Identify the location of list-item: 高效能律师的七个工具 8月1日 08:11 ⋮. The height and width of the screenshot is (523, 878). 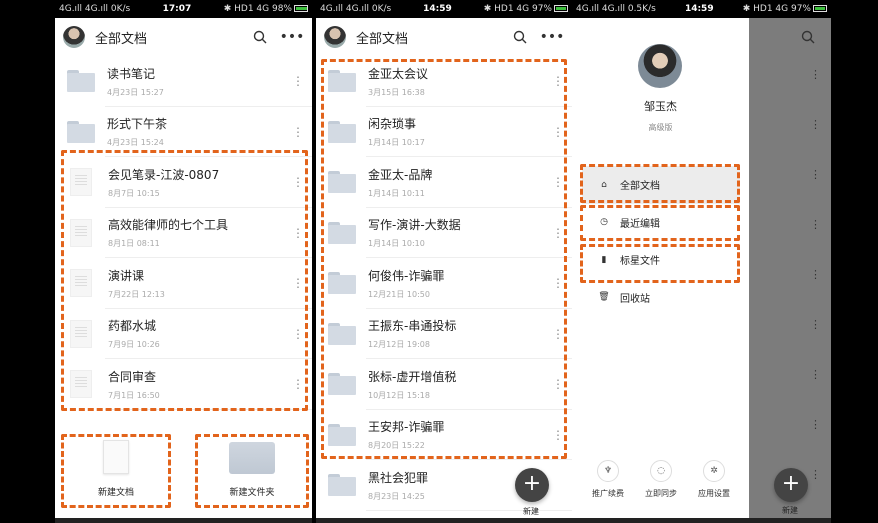
(183, 233).